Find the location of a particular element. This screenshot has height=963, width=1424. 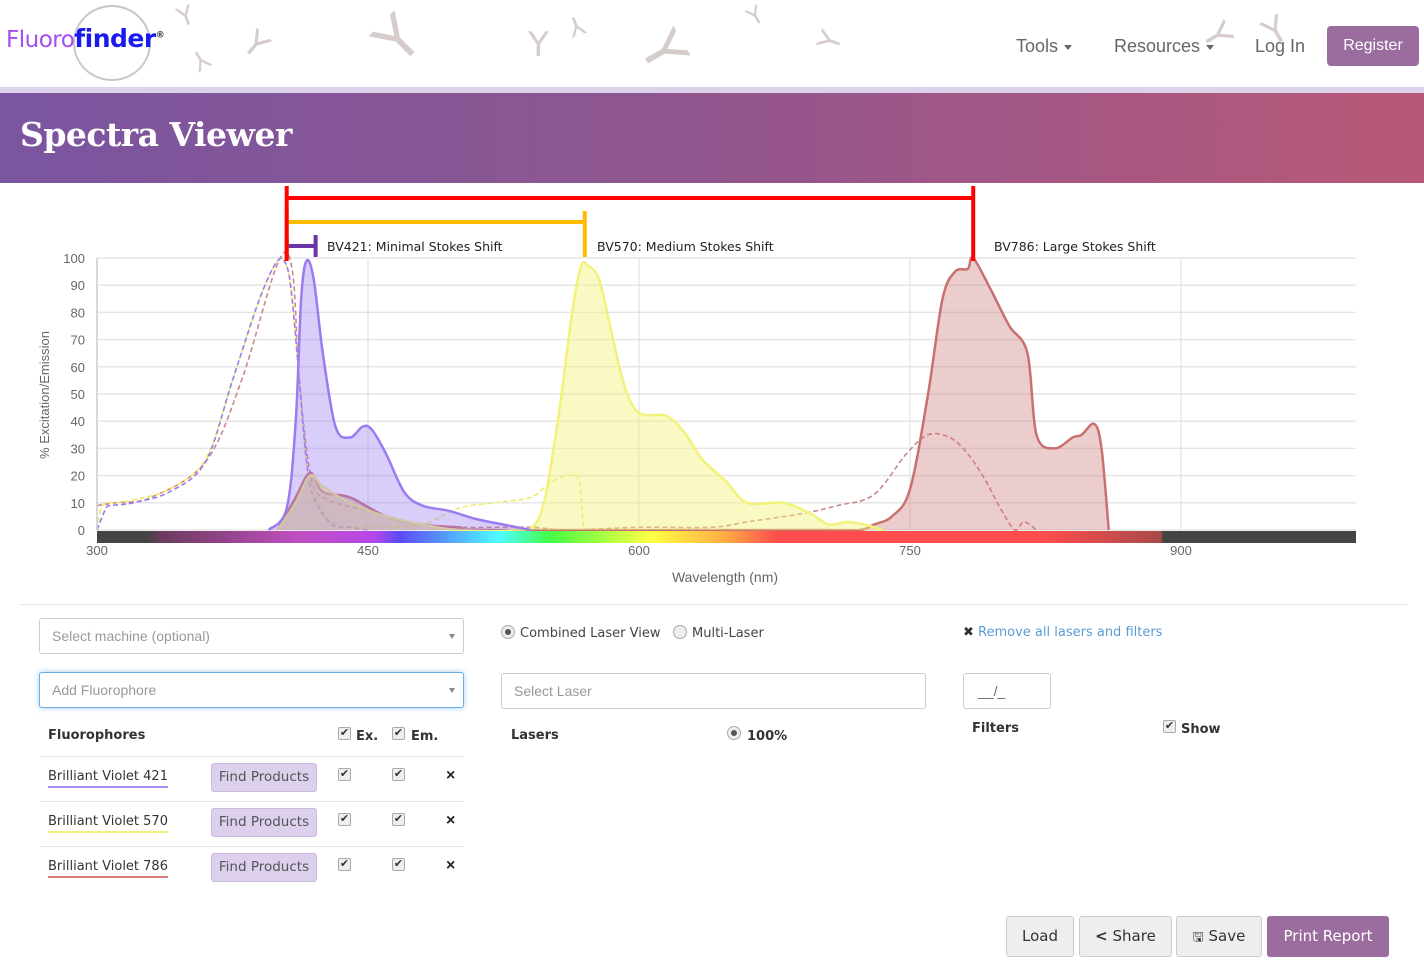

close-icon: ✖ is located at coordinates (968, 632).